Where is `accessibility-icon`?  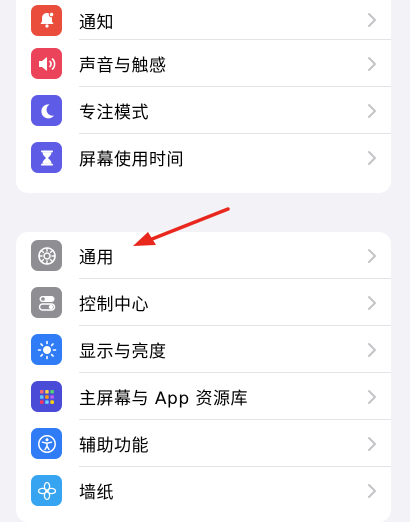
accessibility-icon is located at coordinates (46, 443).